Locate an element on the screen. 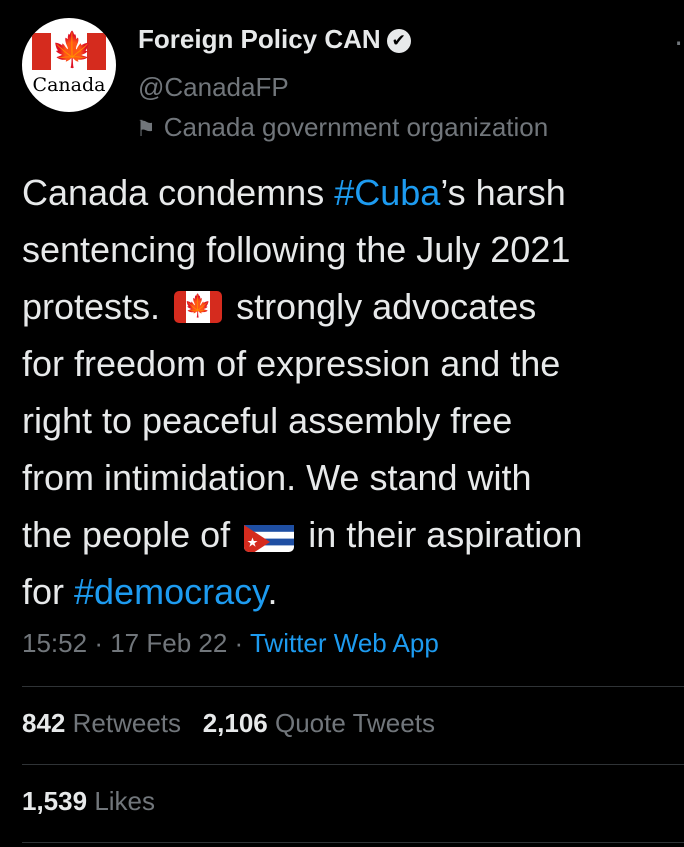  canada-flag-logo: 🍁 is located at coordinates (69, 50).